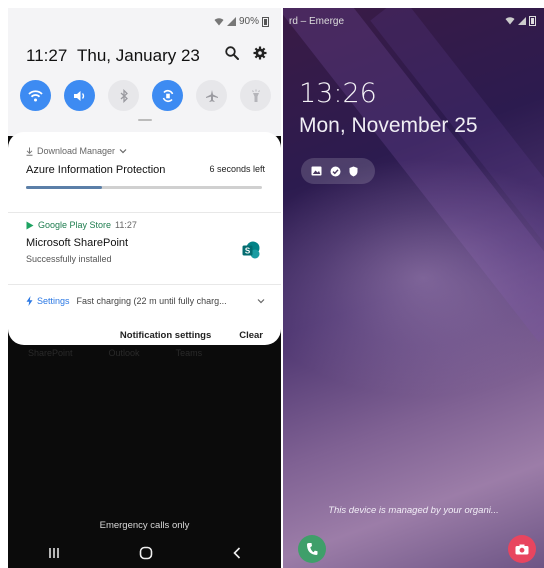  I want to click on background-label: Outlook, so click(124, 353).